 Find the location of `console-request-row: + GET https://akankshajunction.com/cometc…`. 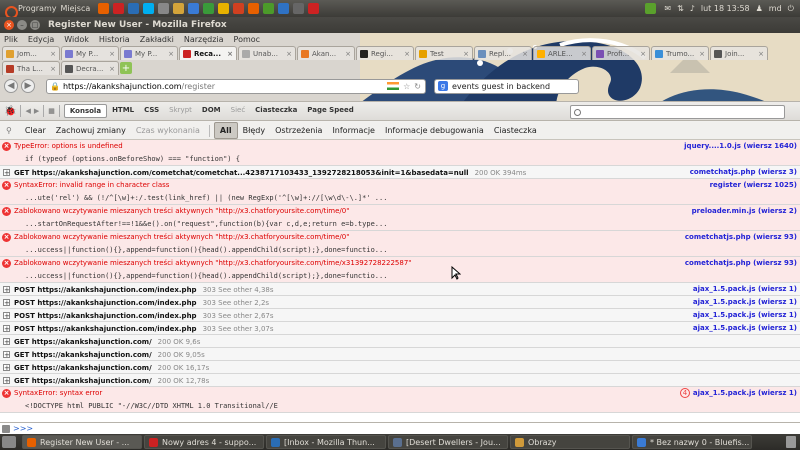

console-request-row: + GET https://akankshajunction.com/cometc… is located at coordinates (400, 172).